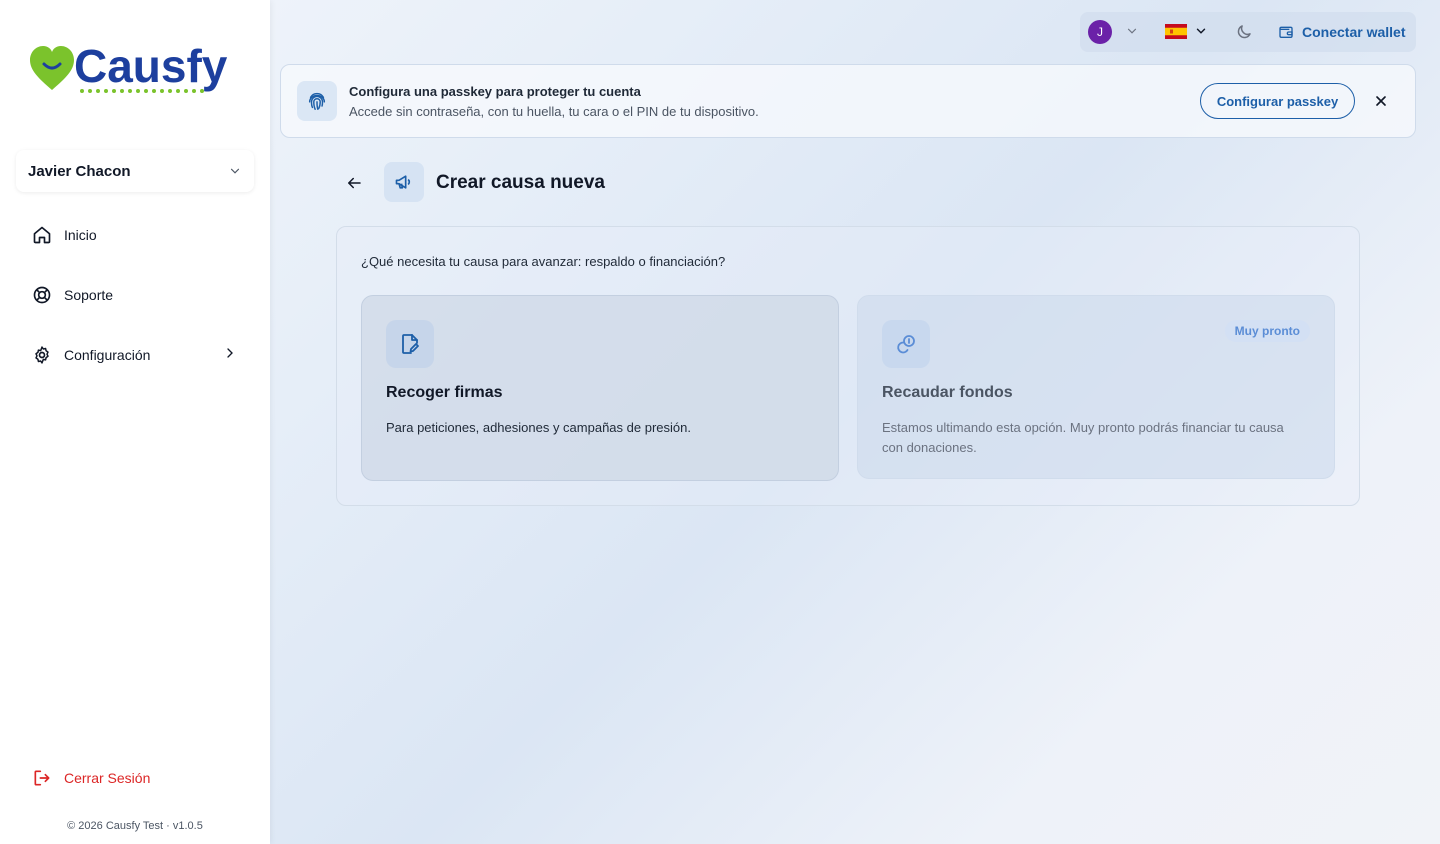  Describe the element at coordinates (947, 392) in the screenshot. I see `option-title: Recaudar fondos` at that location.